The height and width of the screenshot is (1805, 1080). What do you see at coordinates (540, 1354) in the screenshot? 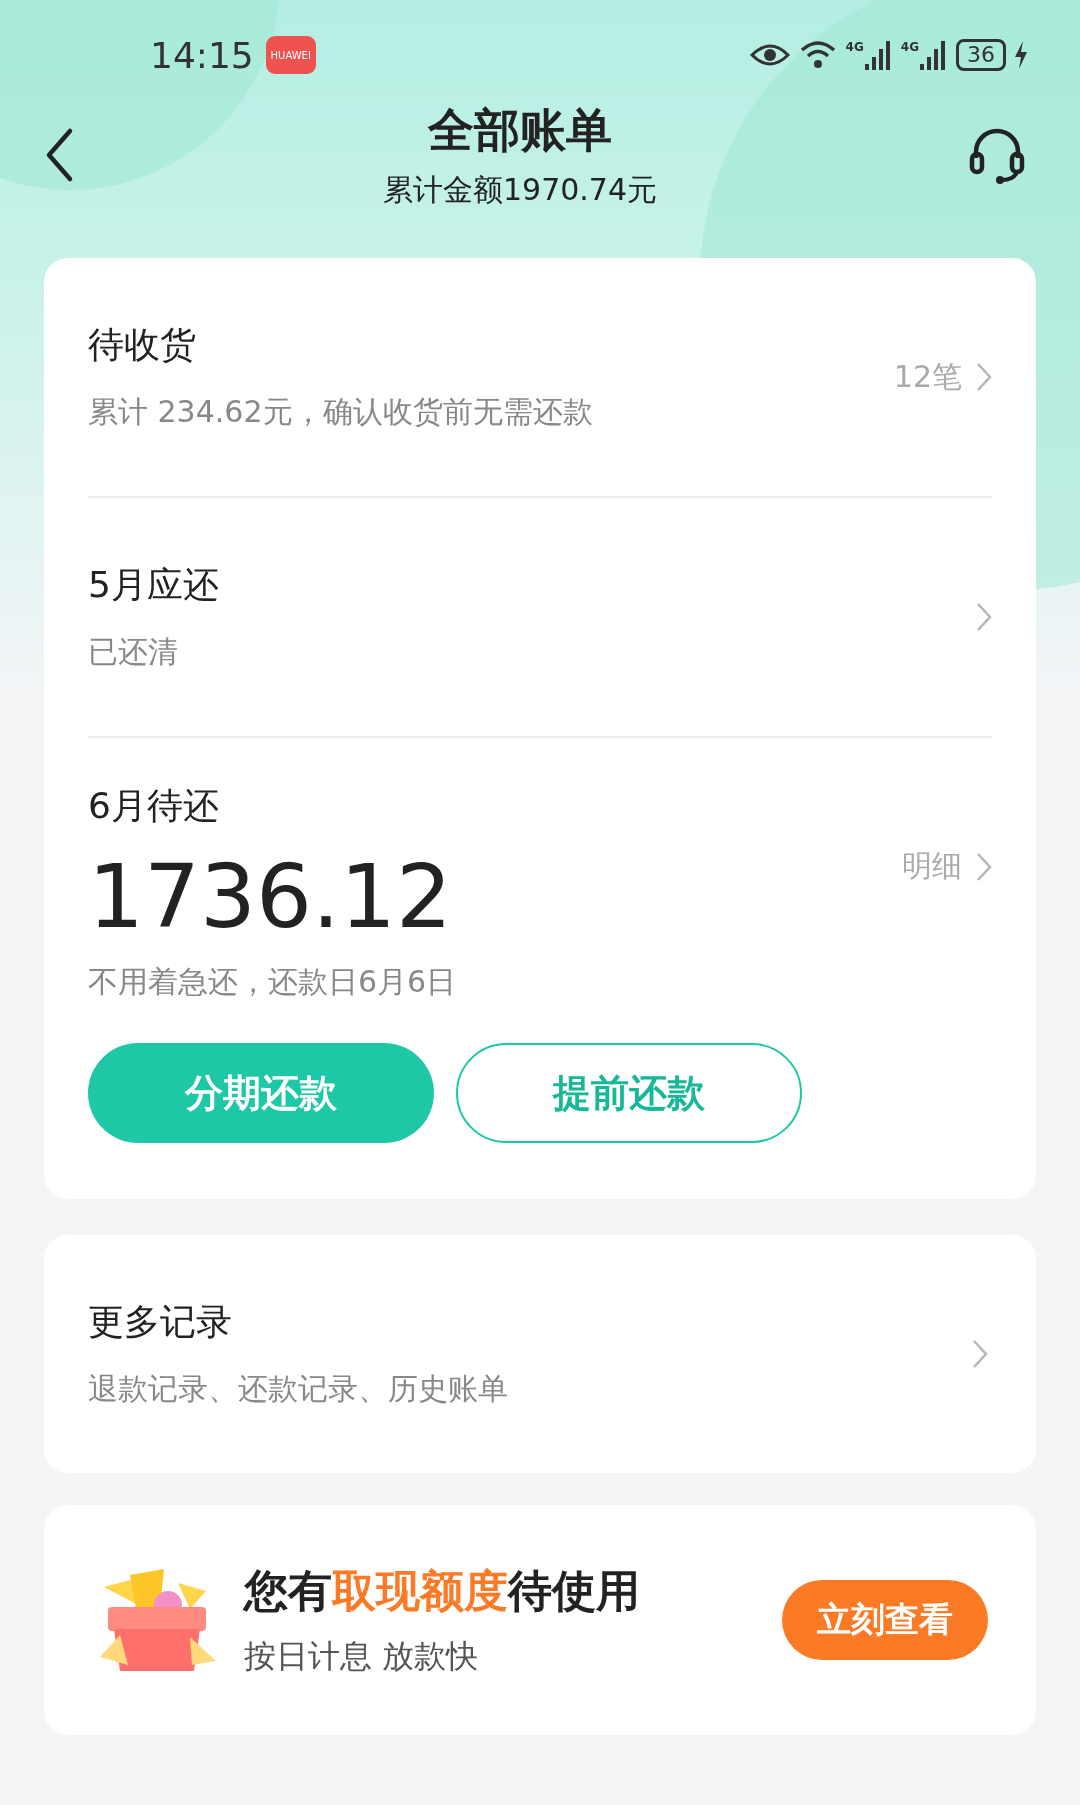
I see `records-card: 更多记录 退款记录、还款记录、历史账单` at bounding box center [540, 1354].